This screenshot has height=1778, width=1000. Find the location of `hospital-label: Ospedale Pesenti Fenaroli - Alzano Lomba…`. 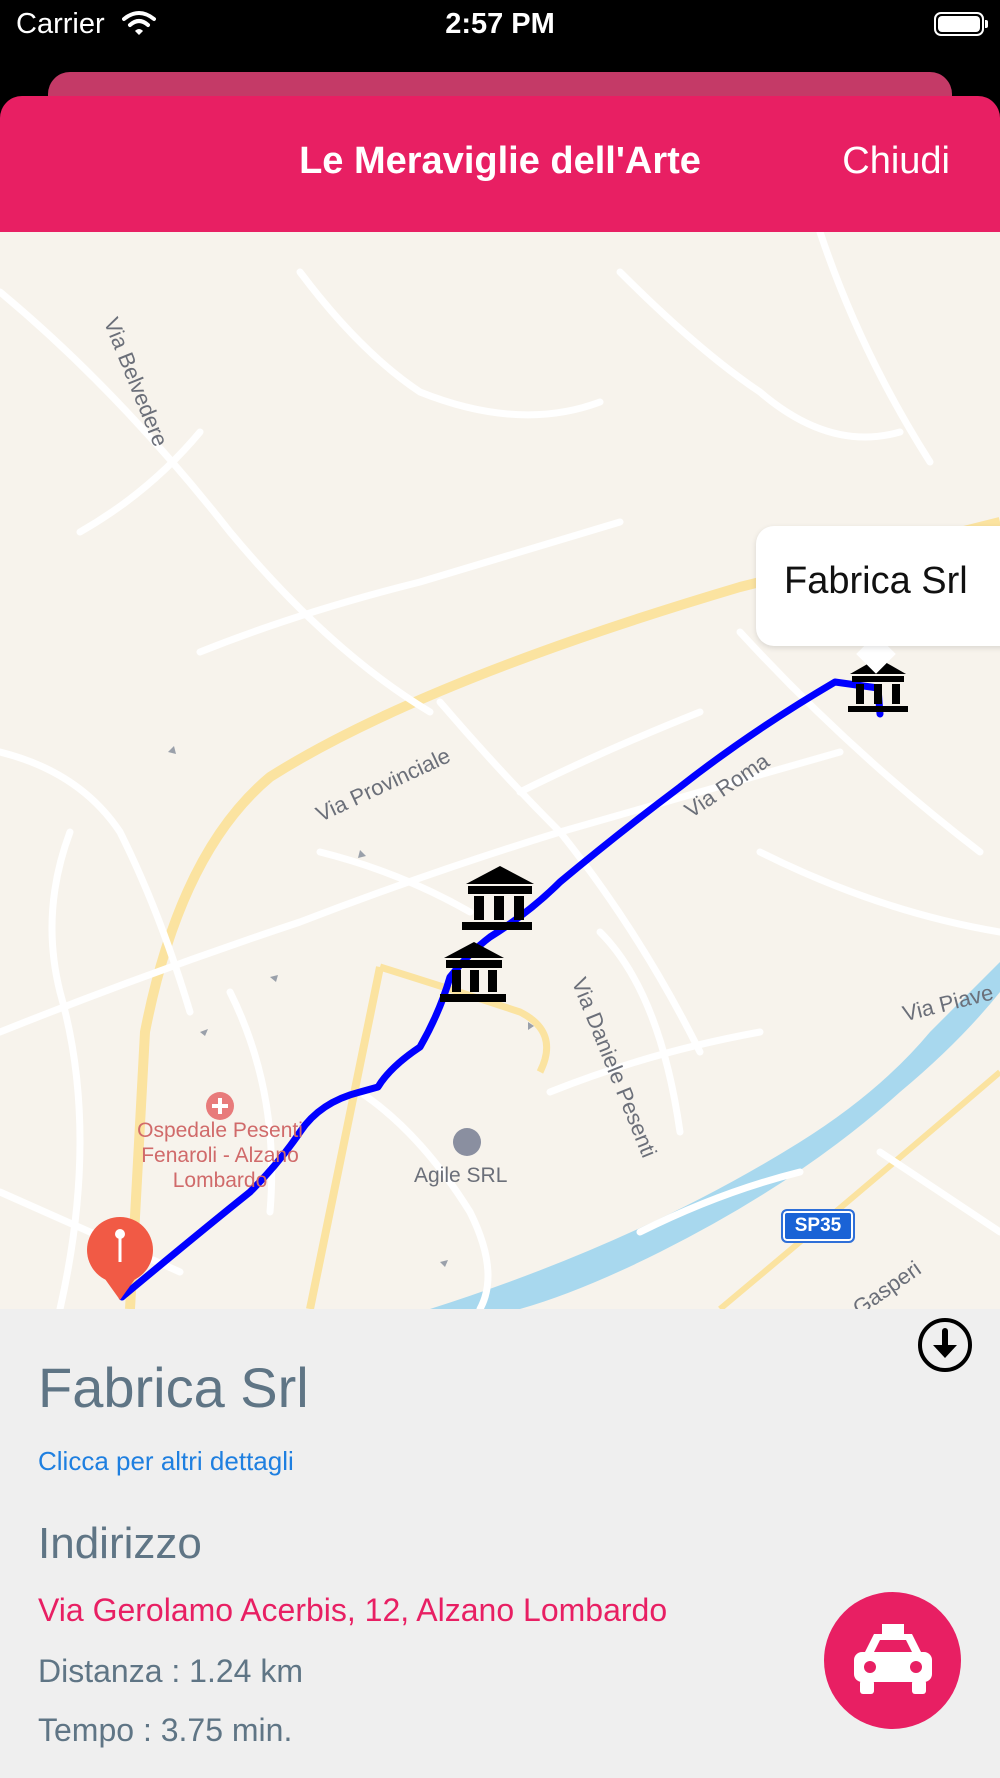

hospital-label: Ospedale Pesenti Fenaroli - Alzano Lomba… is located at coordinates (220, 1155).